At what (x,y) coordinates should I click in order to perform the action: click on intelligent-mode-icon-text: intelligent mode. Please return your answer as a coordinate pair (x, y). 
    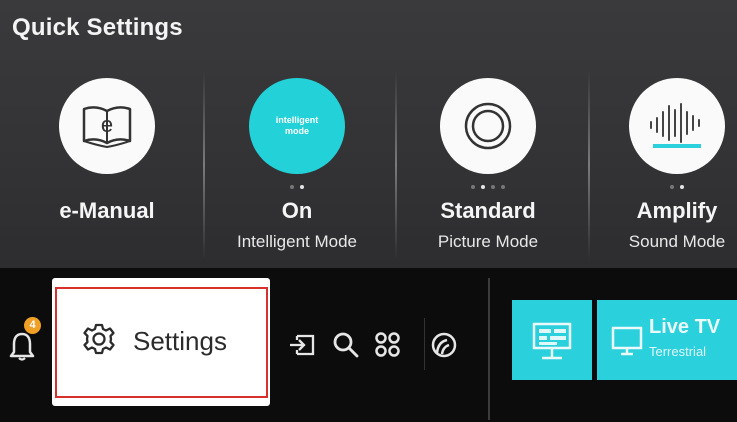
    Looking at the image, I should click on (297, 125).